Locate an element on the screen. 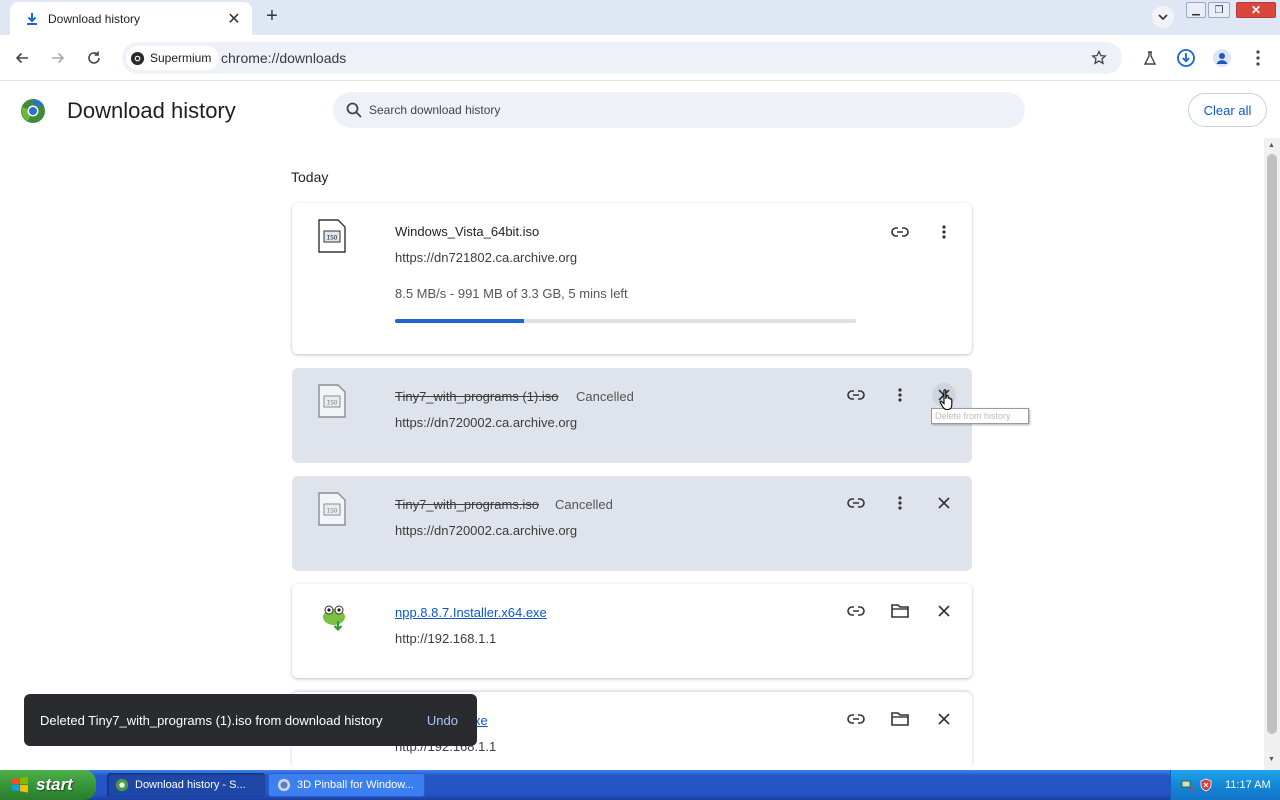  clear-all-button: Clear all is located at coordinates (1227, 110).